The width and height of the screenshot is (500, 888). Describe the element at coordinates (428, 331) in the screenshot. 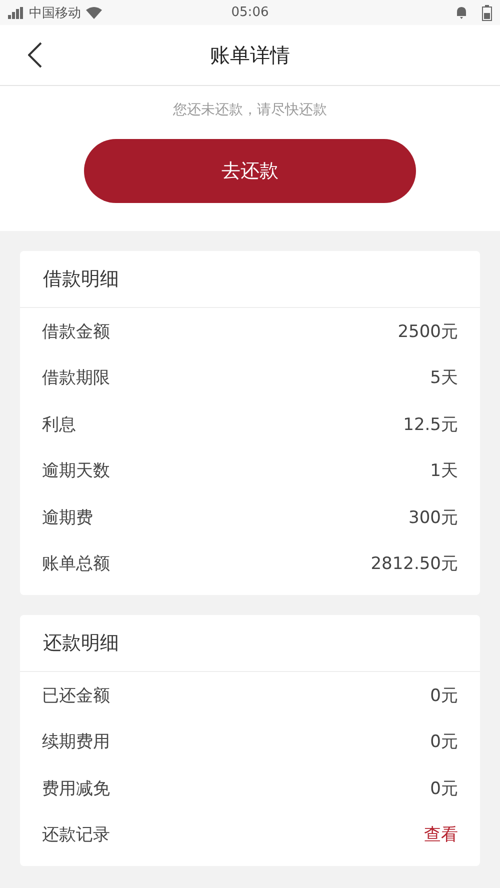

I see `row-value: 2500元` at that location.